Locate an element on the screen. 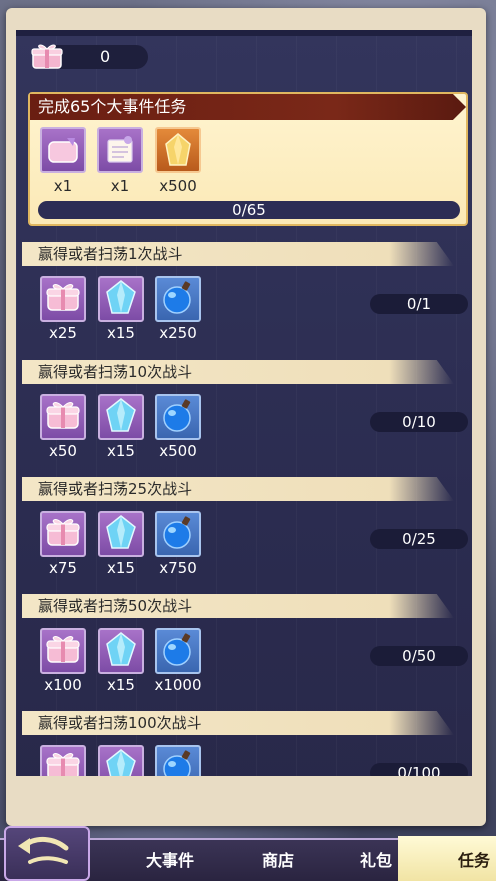 The height and width of the screenshot is (881, 496). panel-top-bar is located at coordinates (244, 33).